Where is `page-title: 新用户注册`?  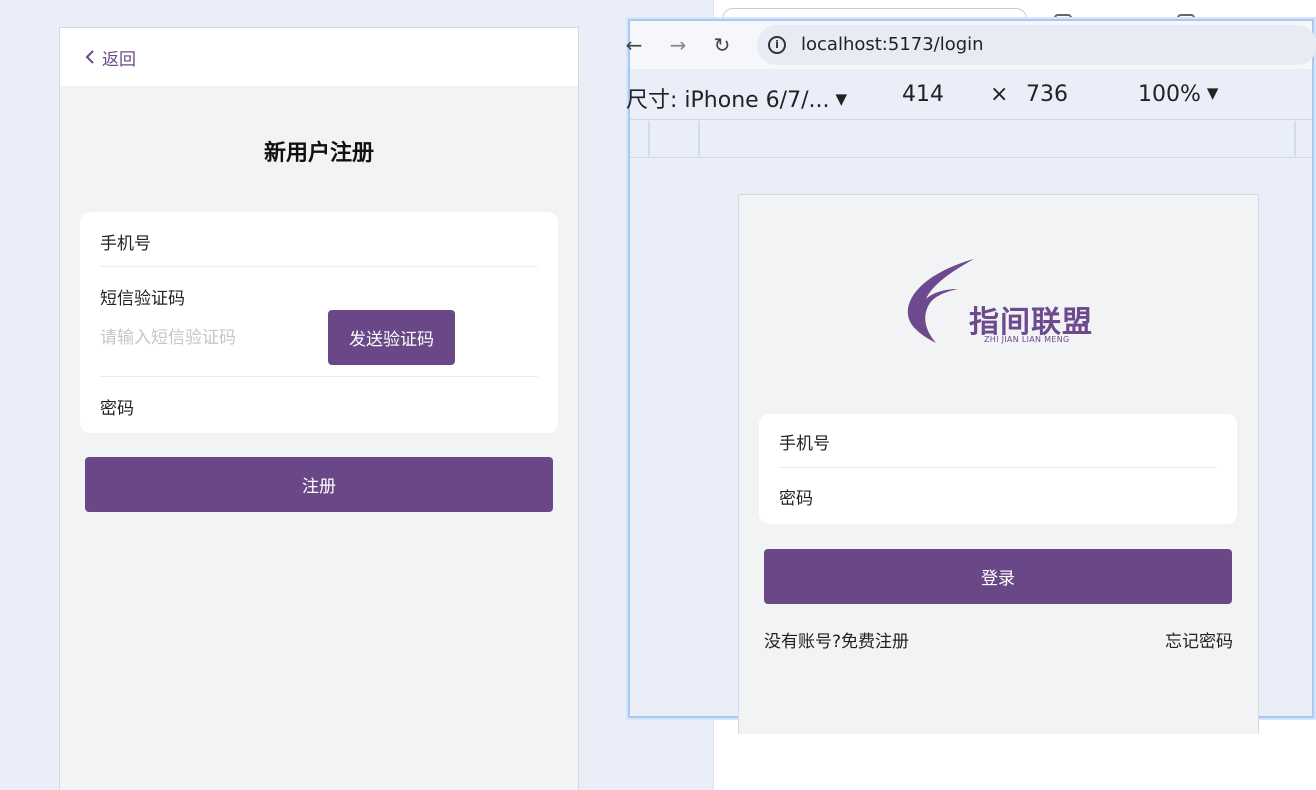 page-title: 新用户注册 is located at coordinates (318, 153).